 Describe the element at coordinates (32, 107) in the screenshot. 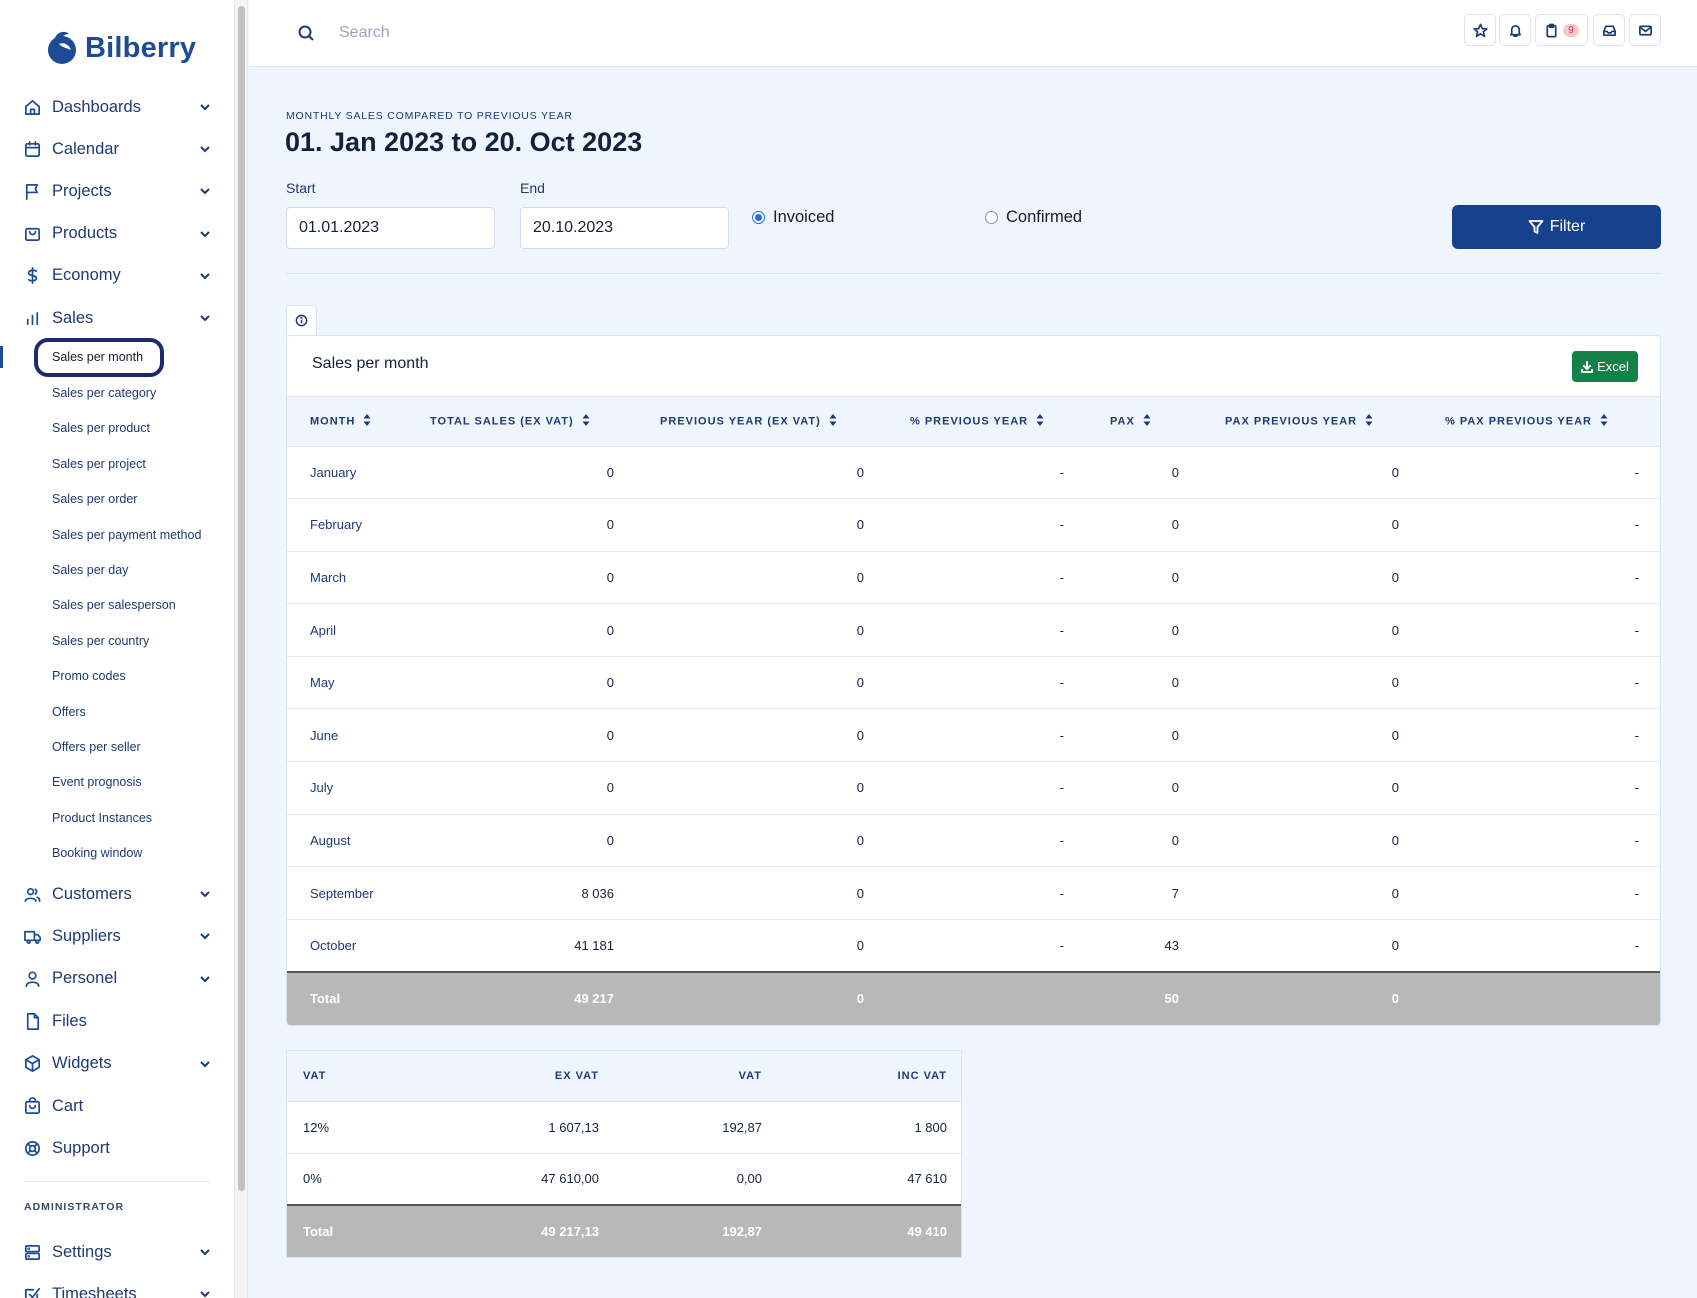

I see `home-icon` at that location.